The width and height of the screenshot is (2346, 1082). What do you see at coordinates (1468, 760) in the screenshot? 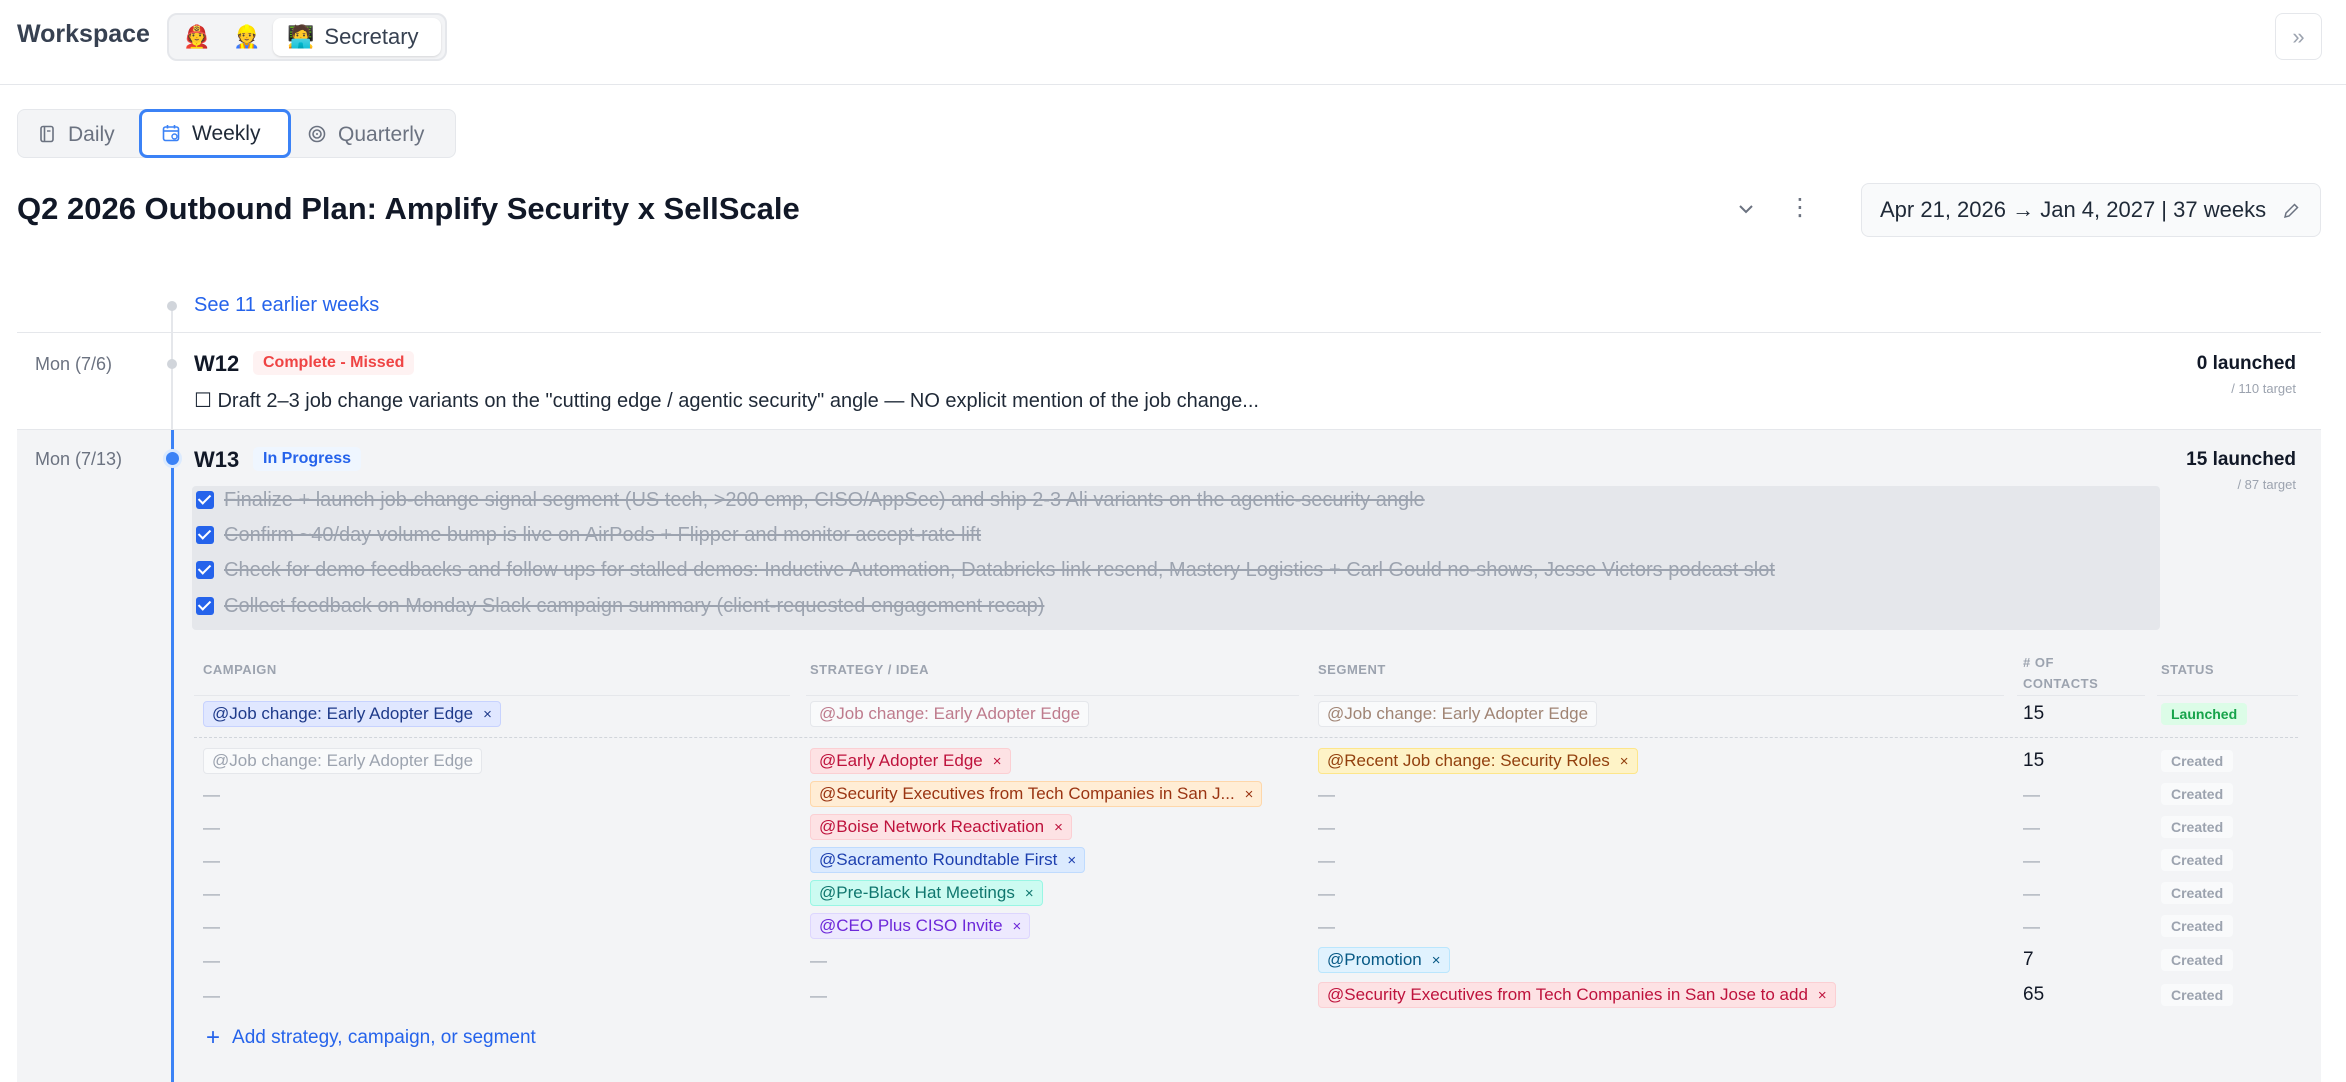
I see `chip-label: @Recent Job change: Security Roles` at bounding box center [1468, 760].